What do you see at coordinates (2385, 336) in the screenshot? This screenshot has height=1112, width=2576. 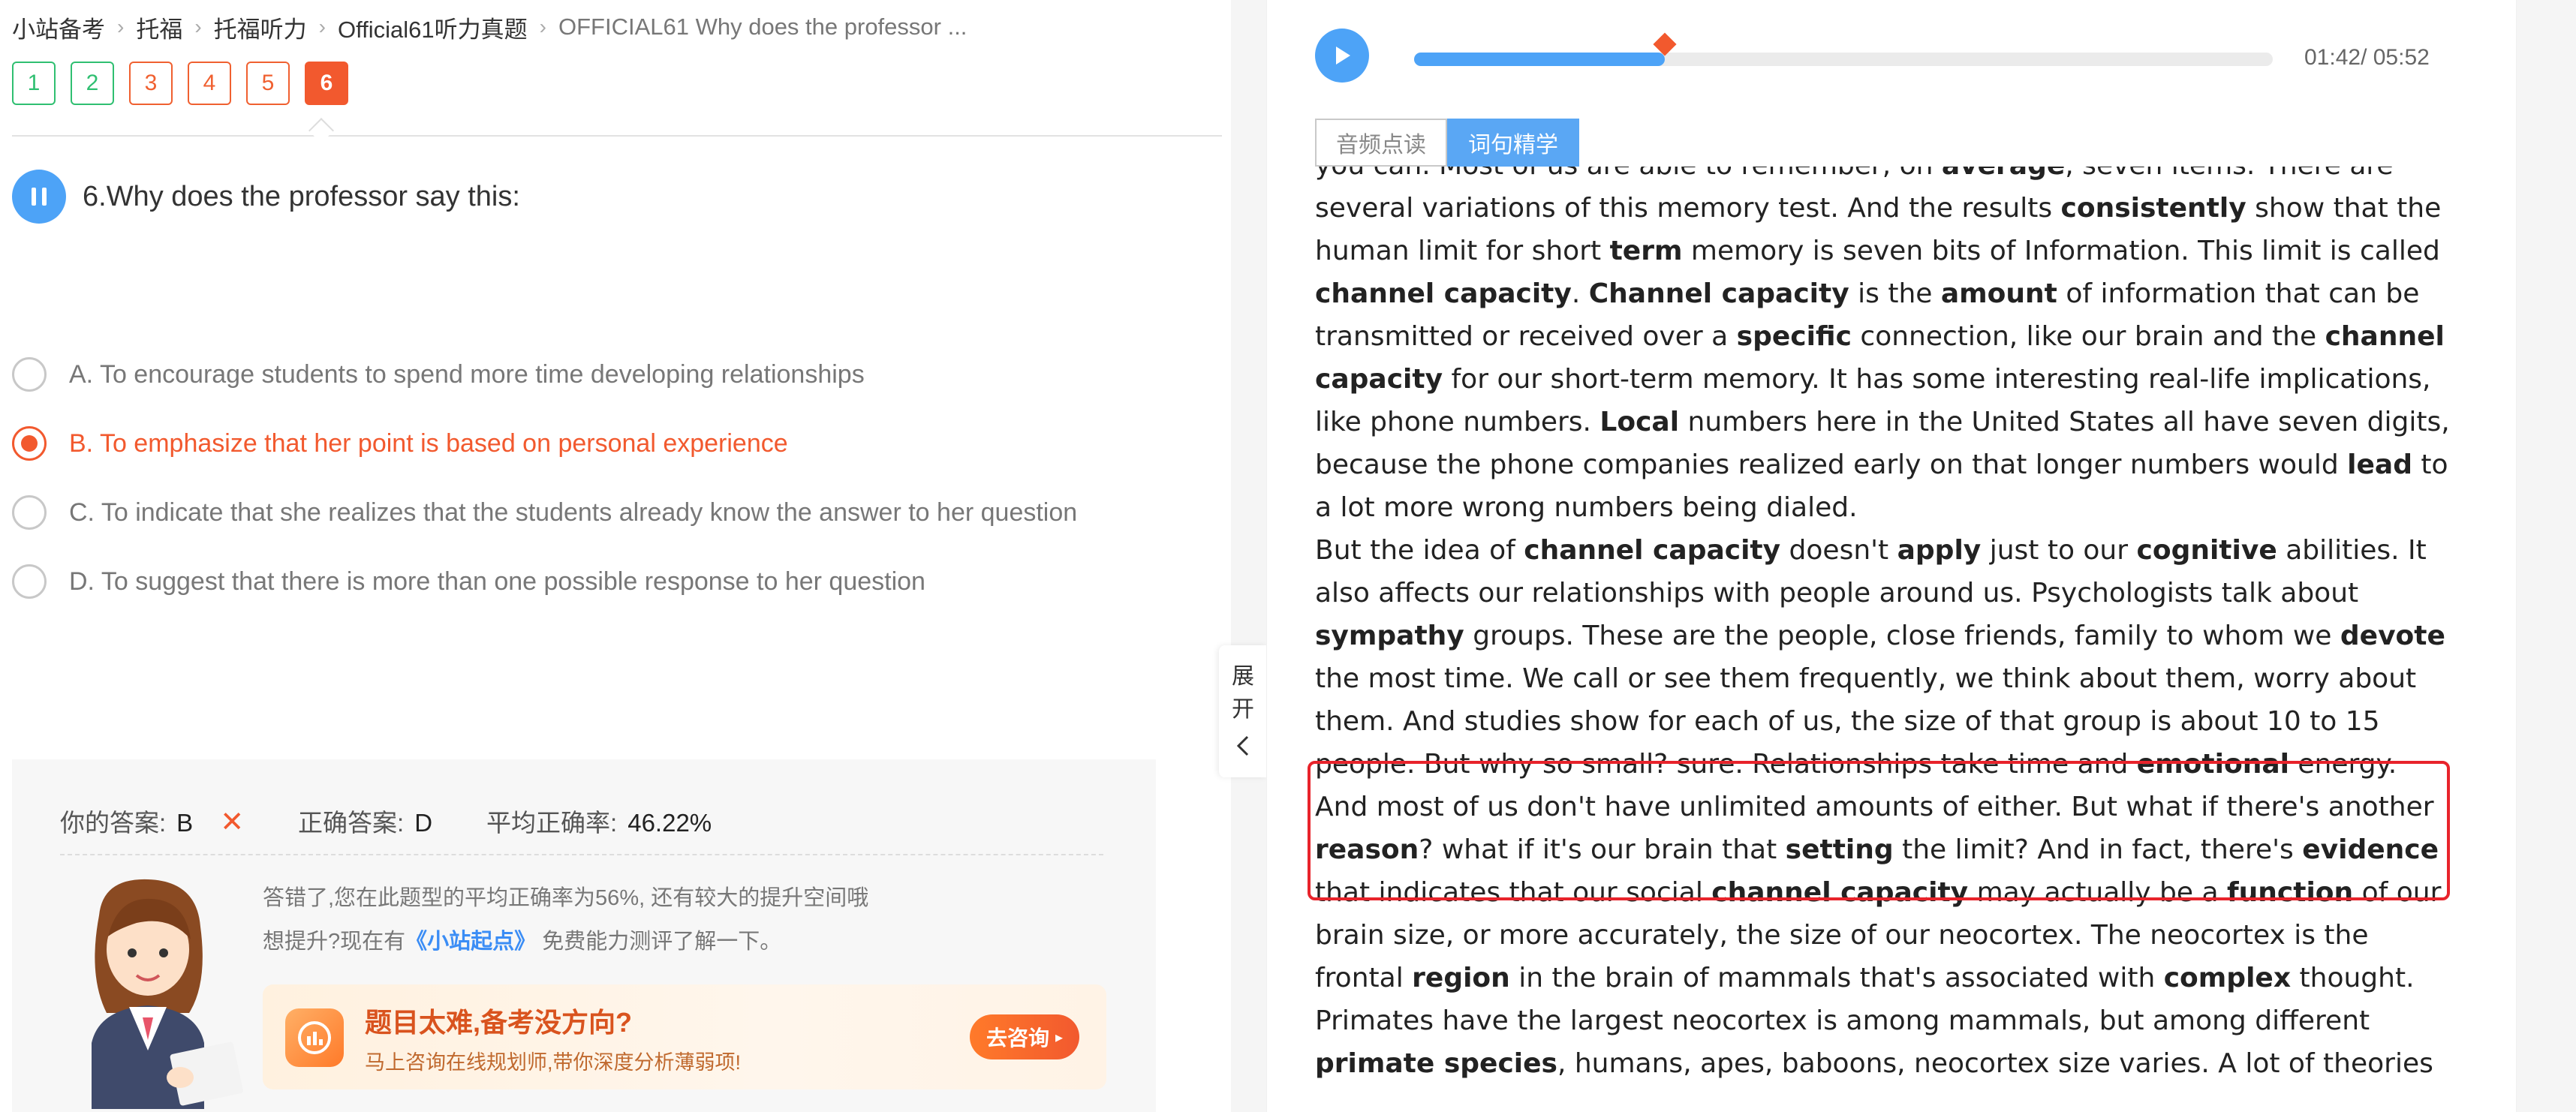 I see `keyword: channel` at bounding box center [2385, 336].